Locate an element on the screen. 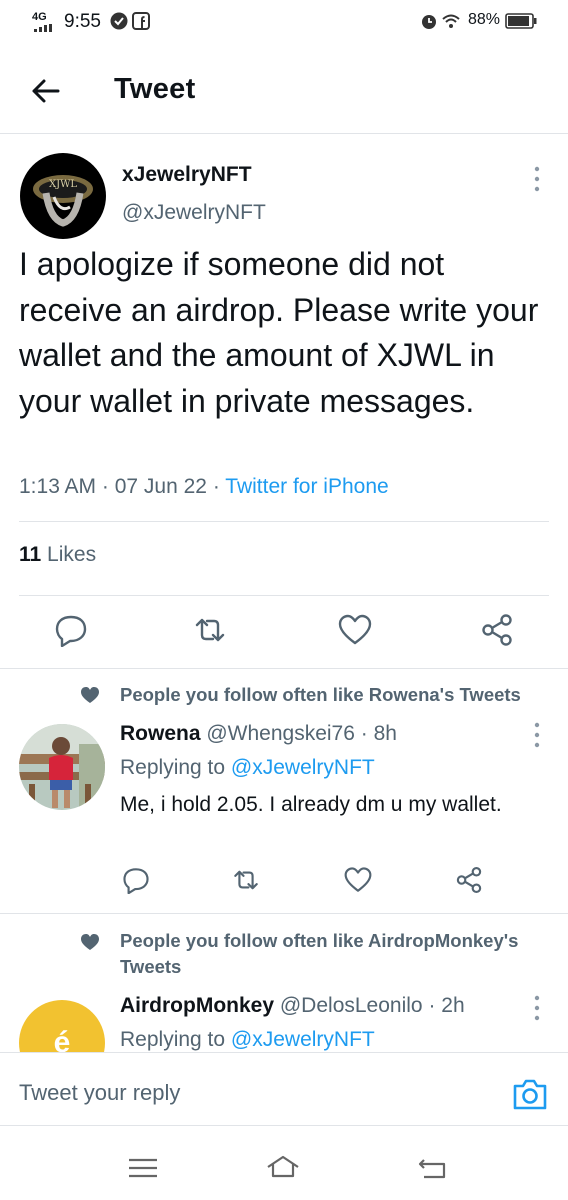 The height and width of the screenshot is (1200, 568). tweet-date: 07 Jun 22 is located at coordinates (160, 486).